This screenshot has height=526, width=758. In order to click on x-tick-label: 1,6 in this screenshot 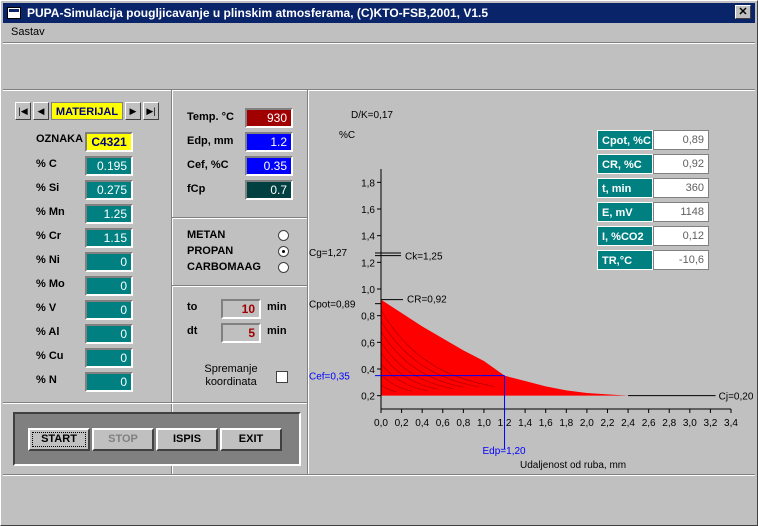, I will do `click(546, 423)`.